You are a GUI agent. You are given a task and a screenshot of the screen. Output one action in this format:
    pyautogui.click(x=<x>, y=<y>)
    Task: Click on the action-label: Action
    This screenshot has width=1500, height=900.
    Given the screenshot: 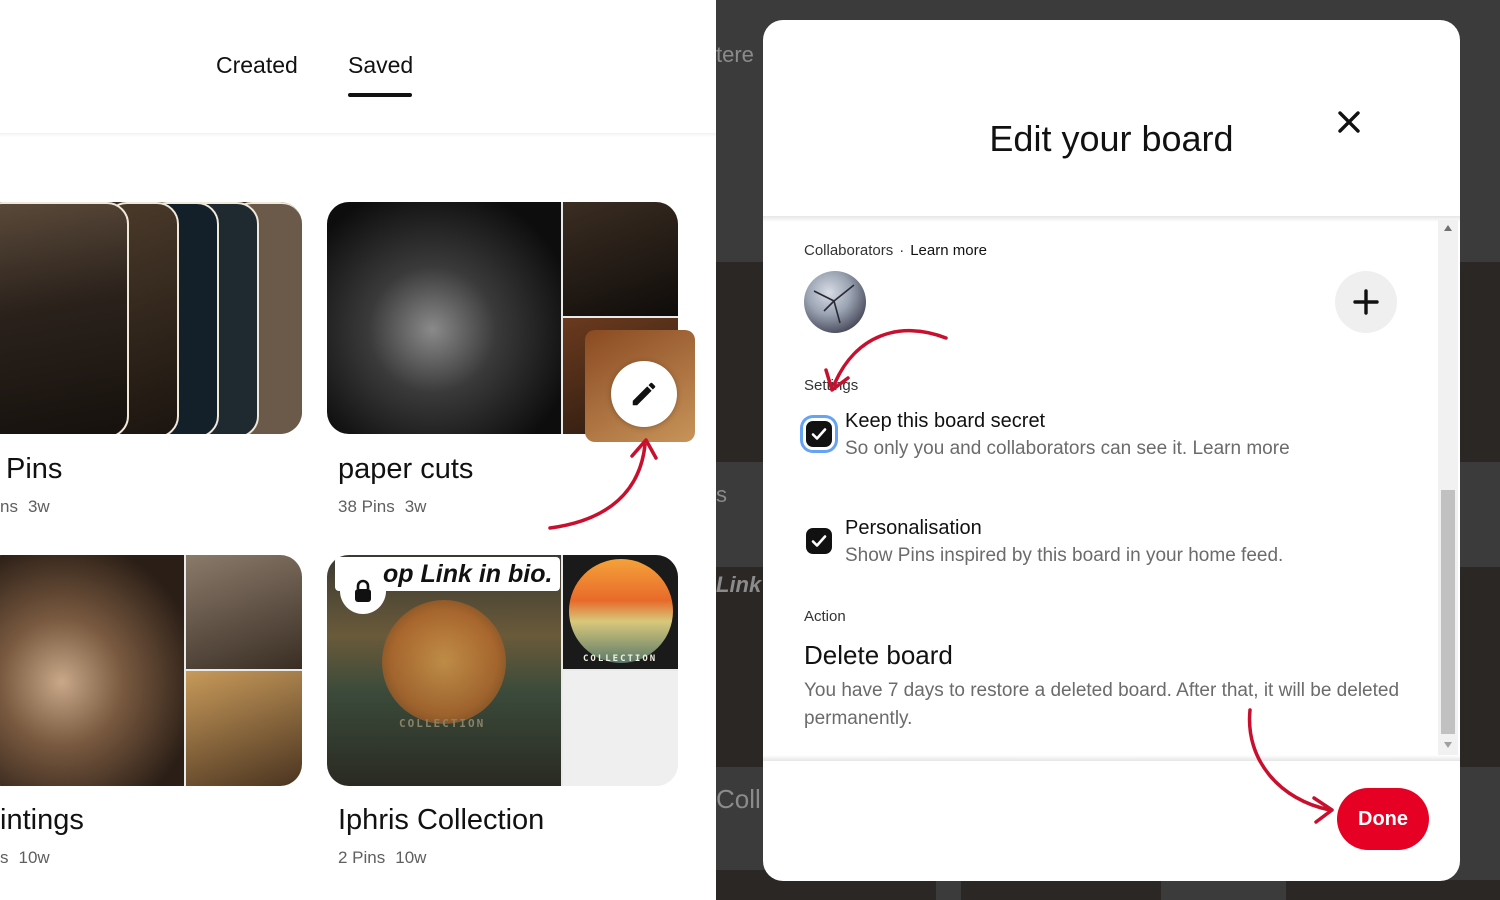 What is the action you would take?
    pyautogui.click(x=825, y=616)
    